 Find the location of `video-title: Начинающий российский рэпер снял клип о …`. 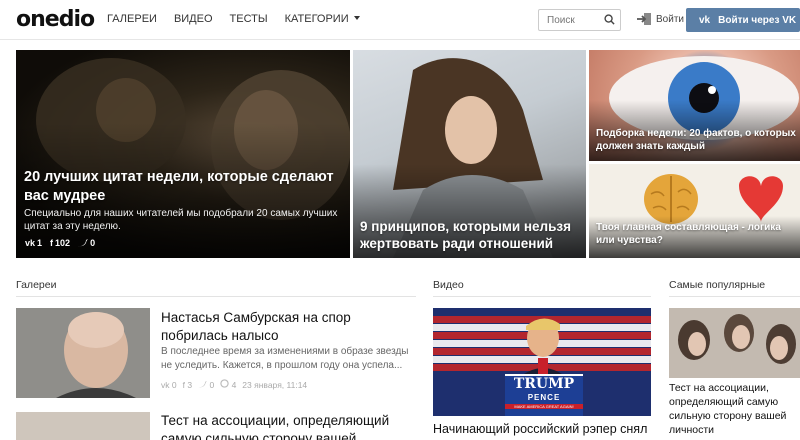

video-title: Начинающий российский рэпер снял клип о … is located at coordinates (542, 430).